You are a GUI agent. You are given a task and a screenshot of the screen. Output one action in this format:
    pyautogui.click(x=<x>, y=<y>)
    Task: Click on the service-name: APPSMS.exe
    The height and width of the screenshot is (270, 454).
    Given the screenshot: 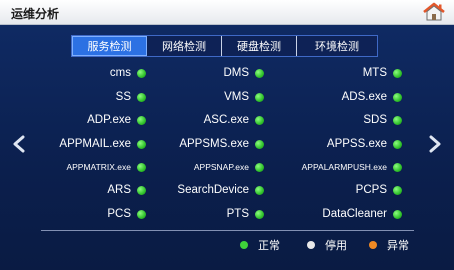 What is the action you would take?
    pyautogui.click(x=214, y=144)
    